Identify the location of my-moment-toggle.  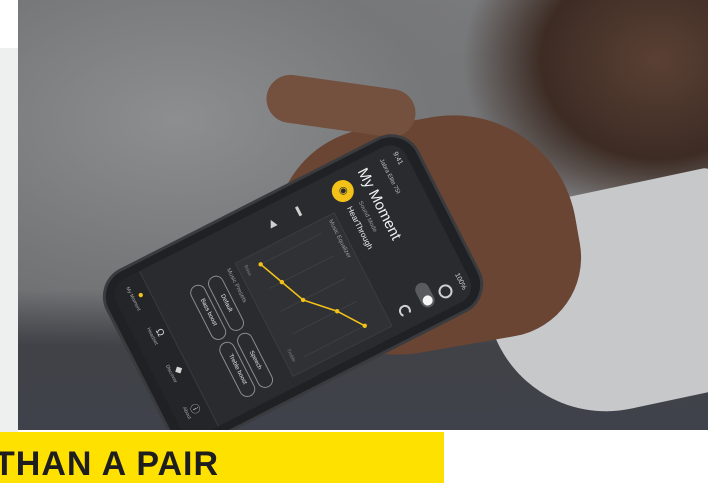
(425, 295).